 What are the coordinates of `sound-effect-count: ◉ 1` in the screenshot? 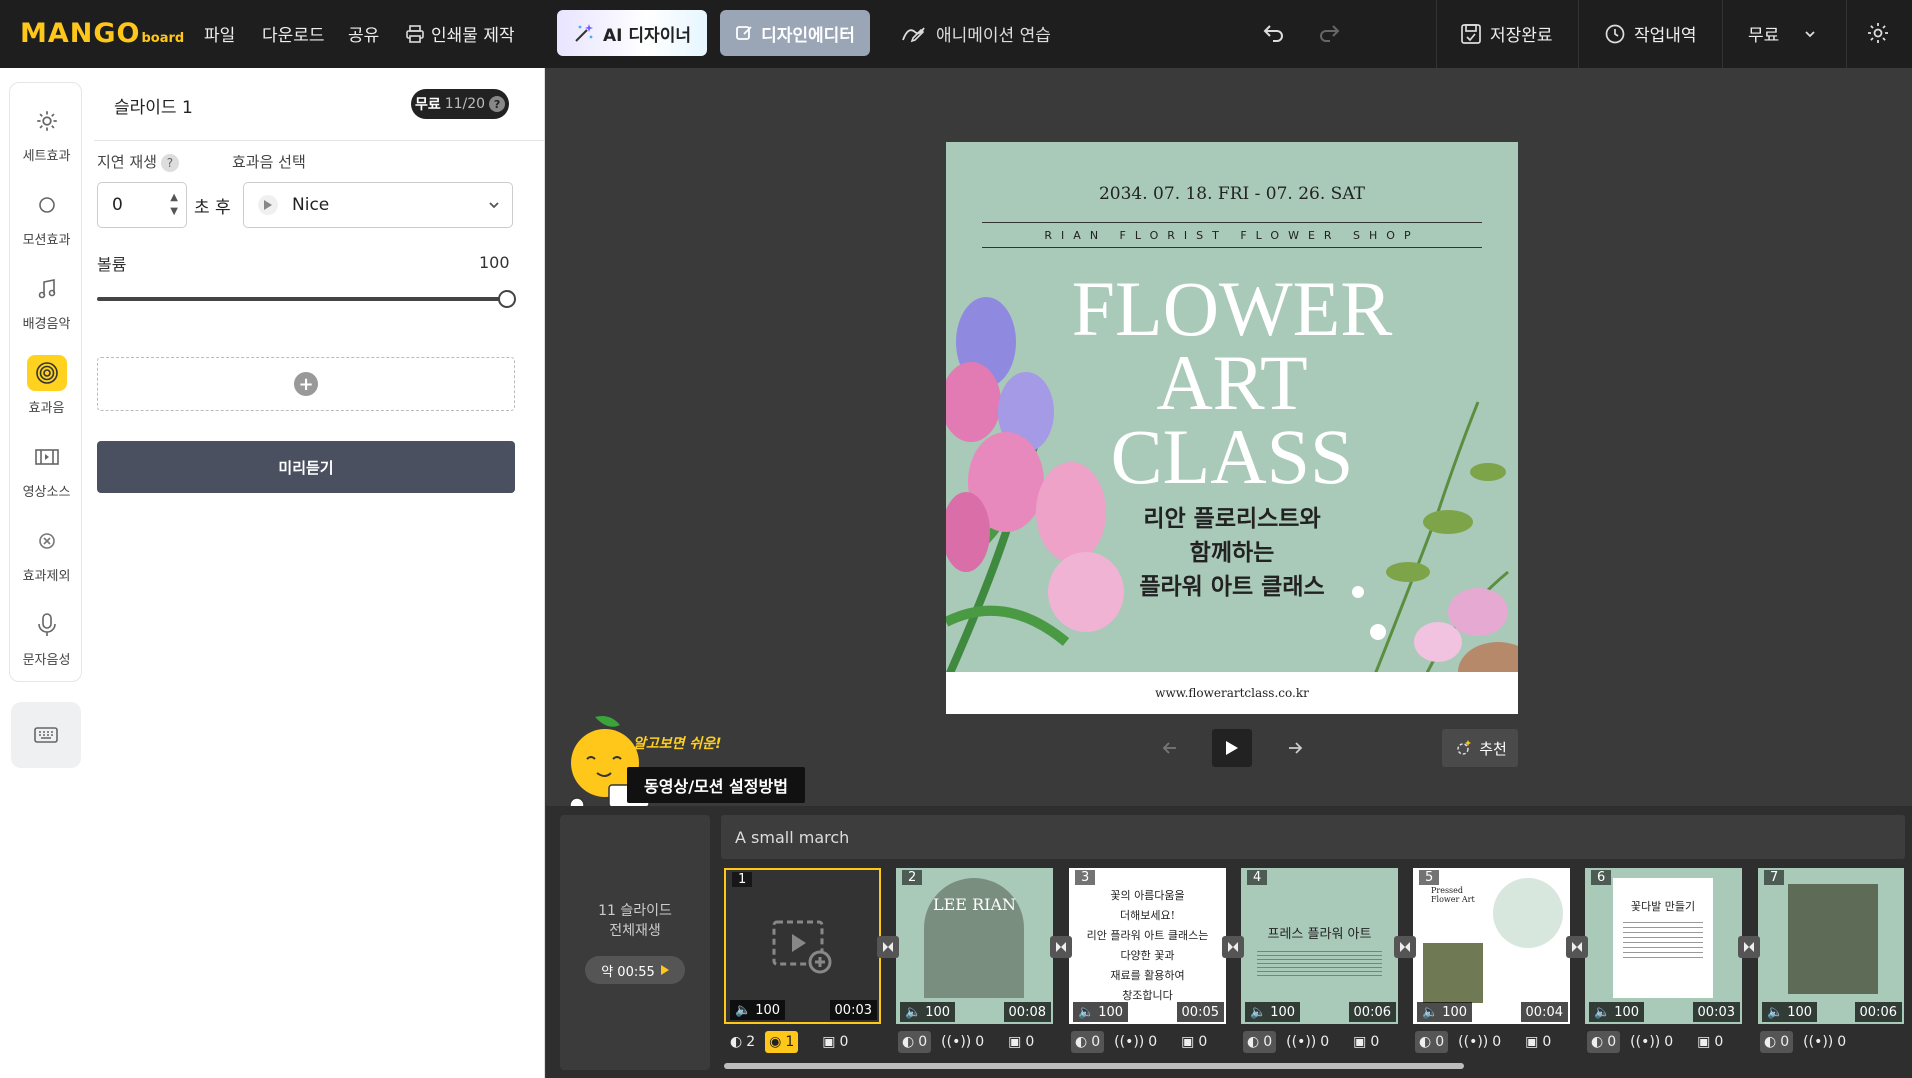 It's located at (782, 1042).